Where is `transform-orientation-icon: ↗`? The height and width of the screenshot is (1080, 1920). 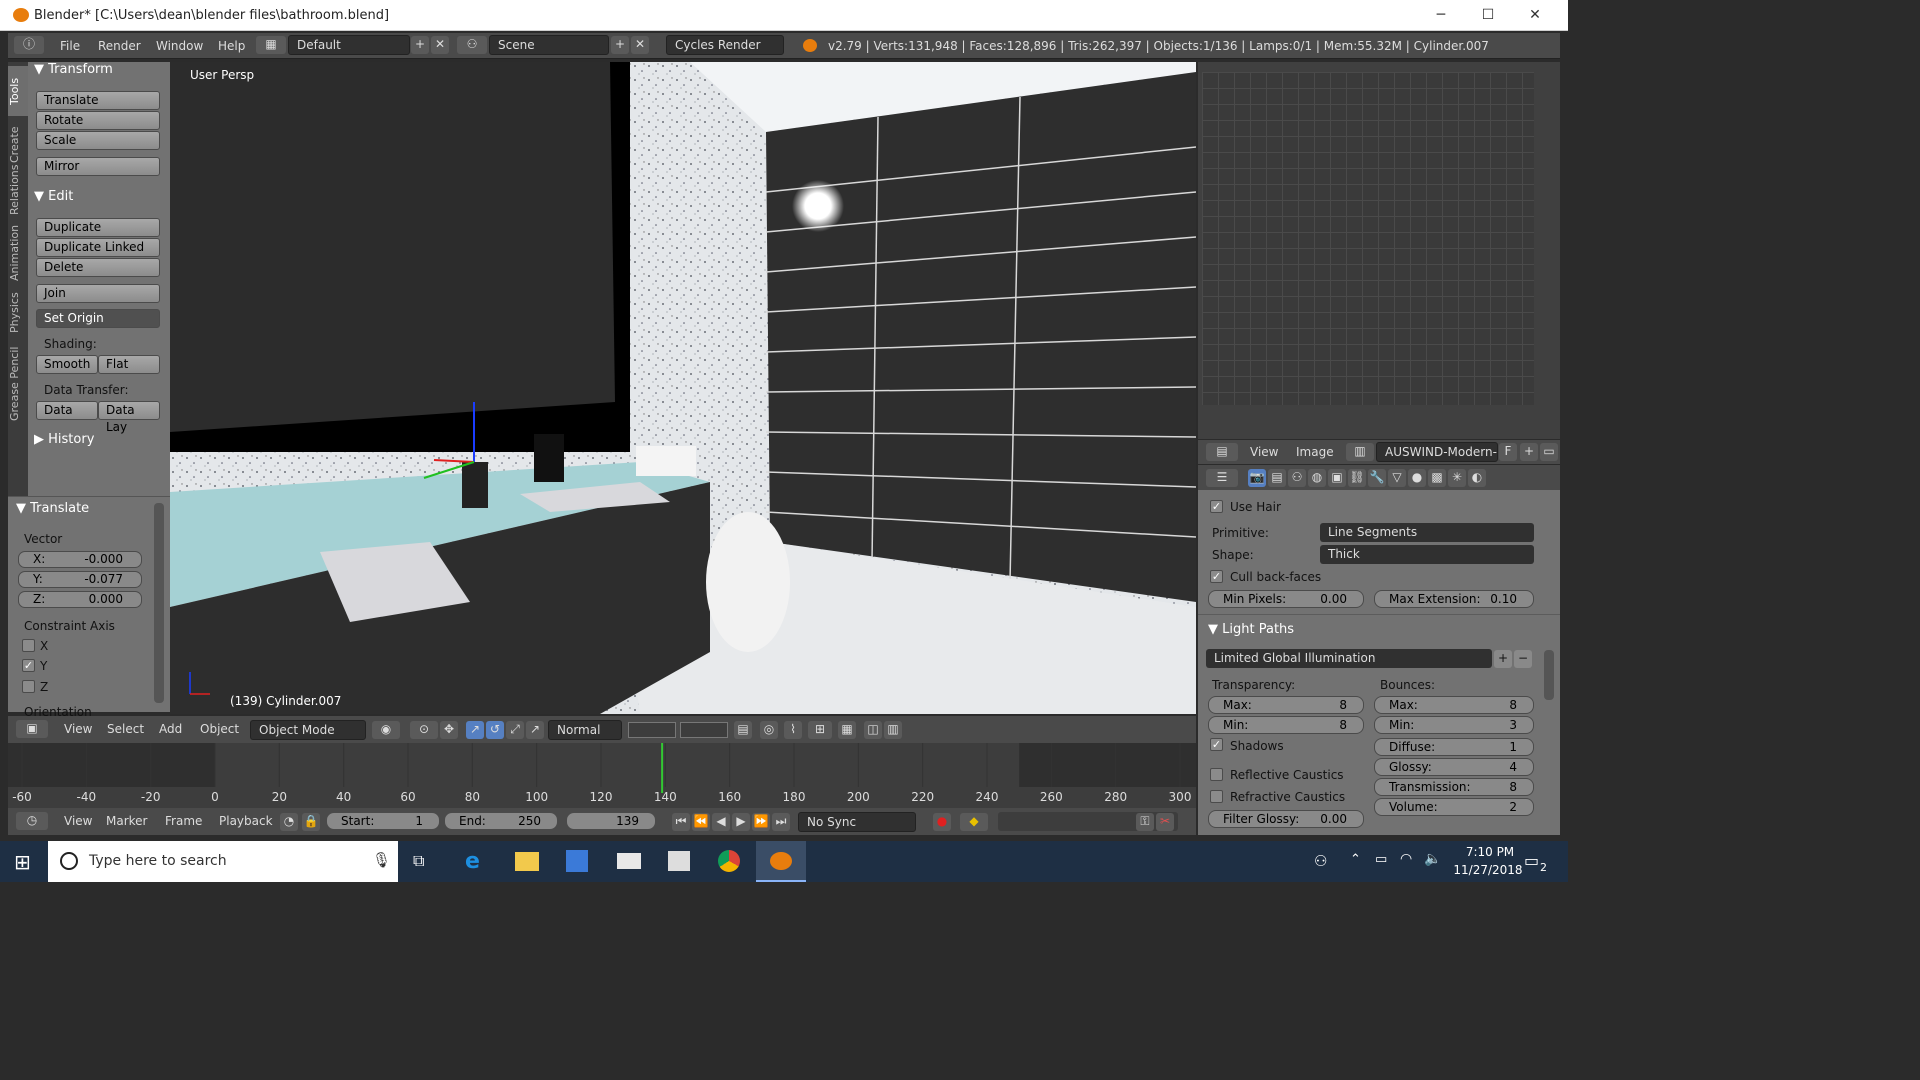
transform-orientation-icon: ↗ is located at coordinates (535, 730).